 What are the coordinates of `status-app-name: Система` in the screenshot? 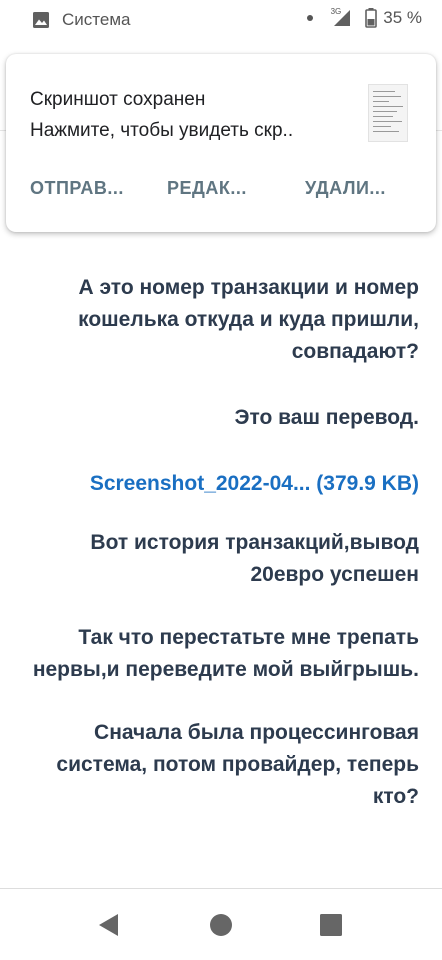 It's located at (96, 19).